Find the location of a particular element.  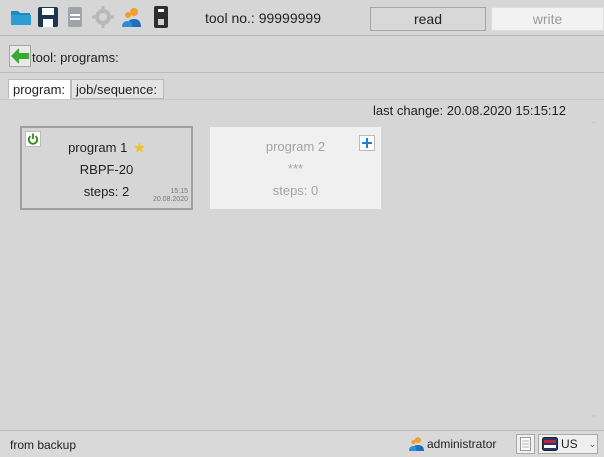

program-card-subtitle: RBPF-20 is located at coordinates (106, 169).